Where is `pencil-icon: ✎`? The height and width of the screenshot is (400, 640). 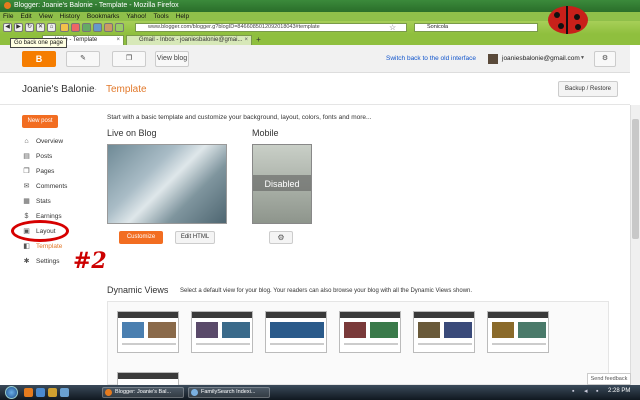 pencil-icon: ✎ is located at coordinates (83, 58).